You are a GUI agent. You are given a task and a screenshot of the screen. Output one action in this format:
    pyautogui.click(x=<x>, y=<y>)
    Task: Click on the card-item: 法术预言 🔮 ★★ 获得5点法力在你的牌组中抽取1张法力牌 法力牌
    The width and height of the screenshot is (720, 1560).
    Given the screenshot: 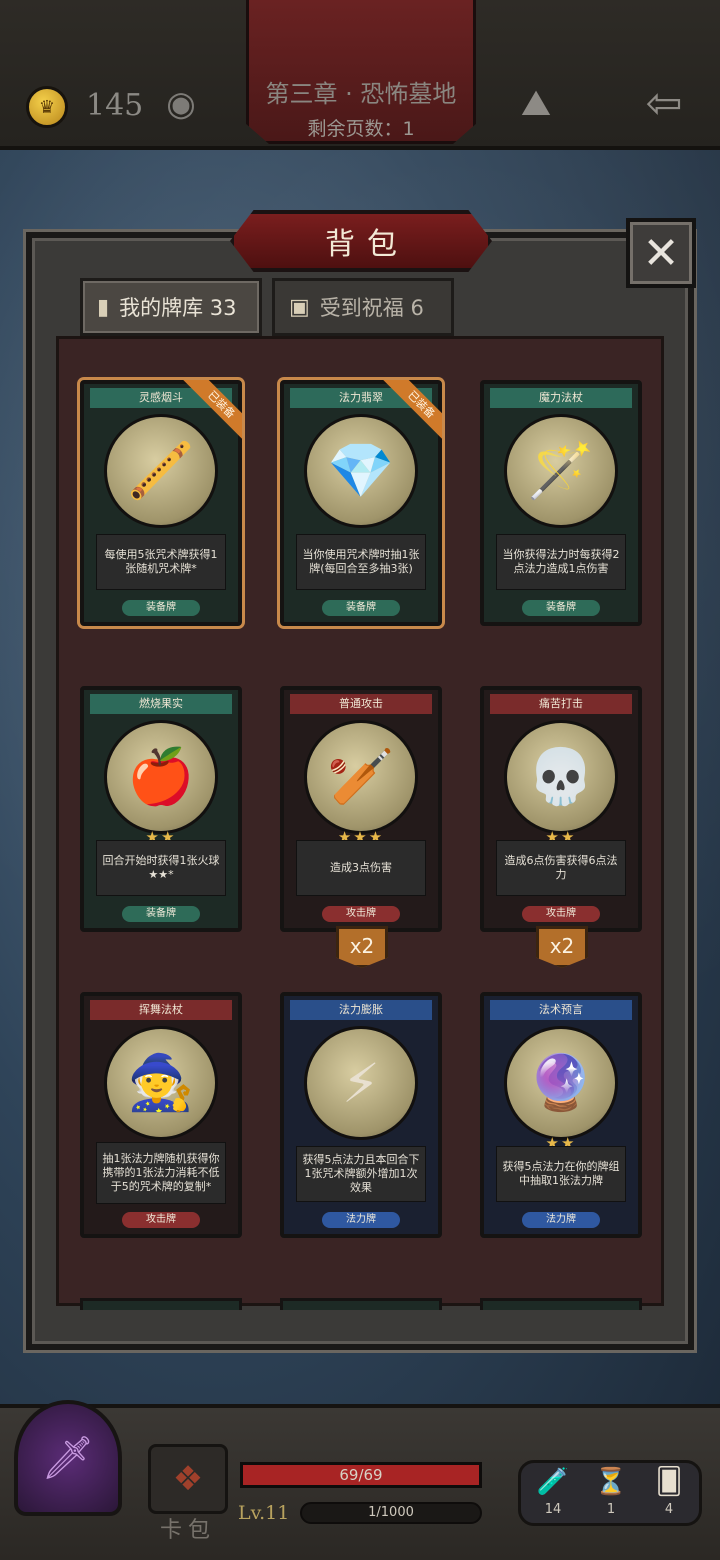 What is the action you would take?
    pyautogui.click(x=561, y=1115)
    